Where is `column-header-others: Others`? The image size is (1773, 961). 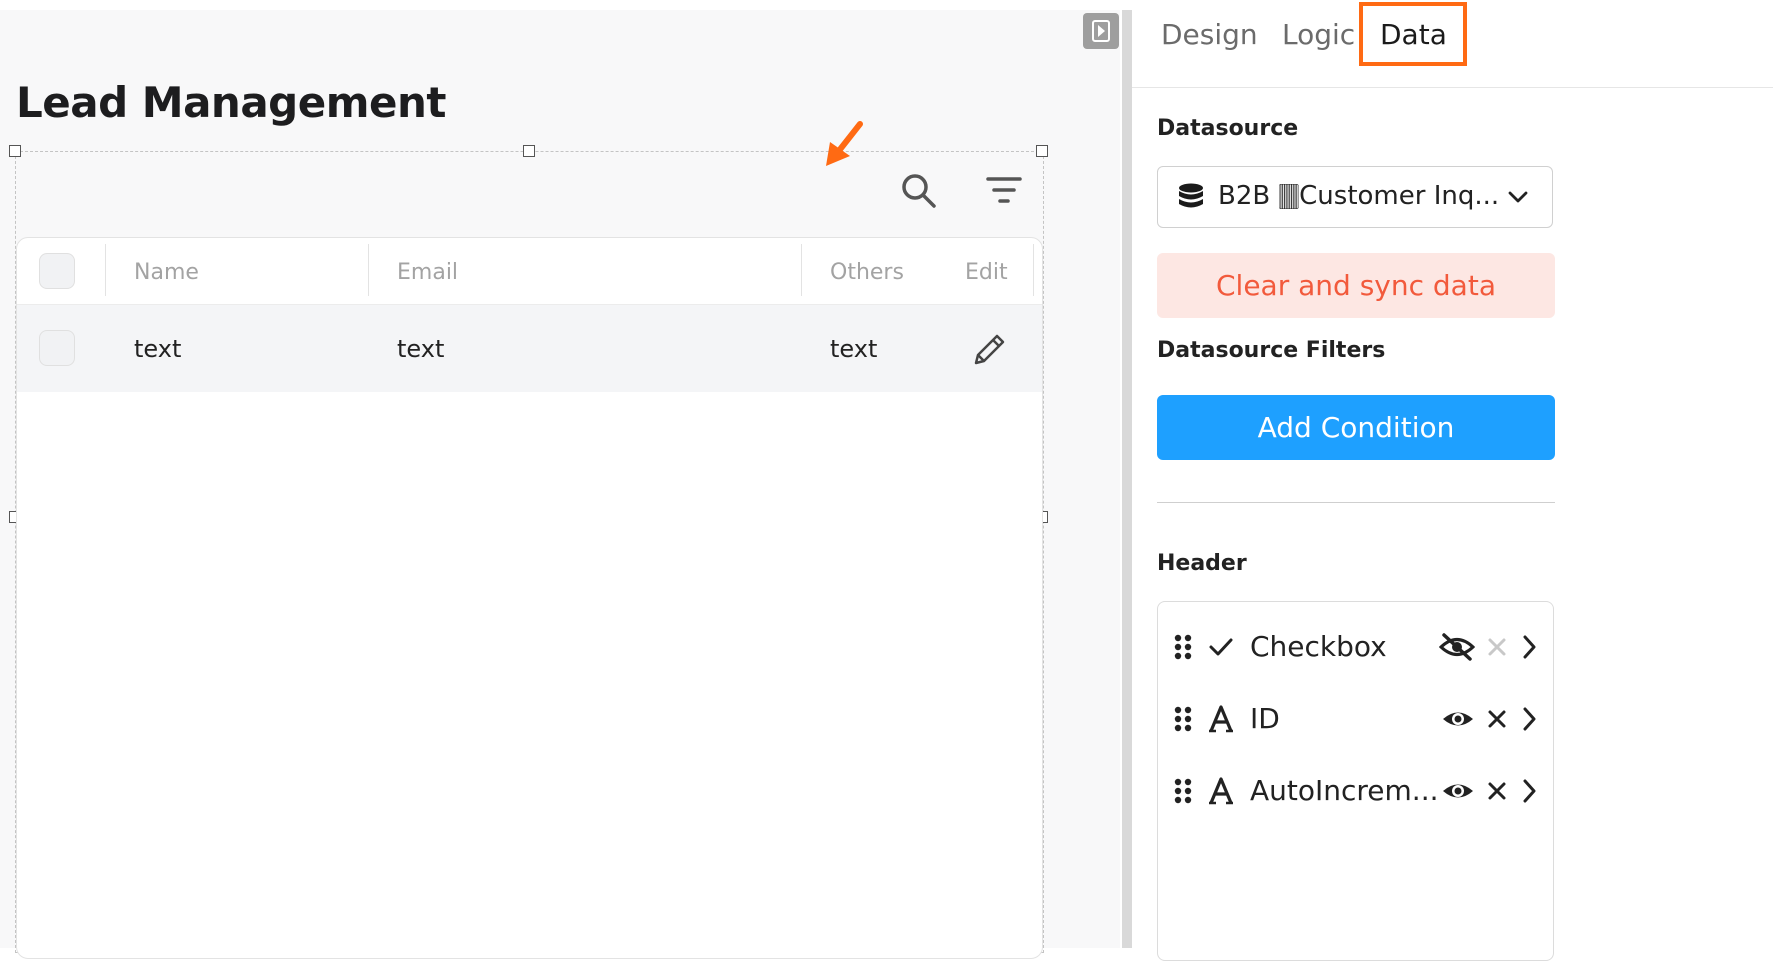
column-header-others: Others is located at coordinates (867, 272).